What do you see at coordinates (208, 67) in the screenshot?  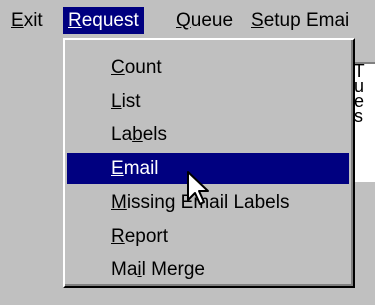 I see `menu-item-count: Count` at bounding box center [208, 67].